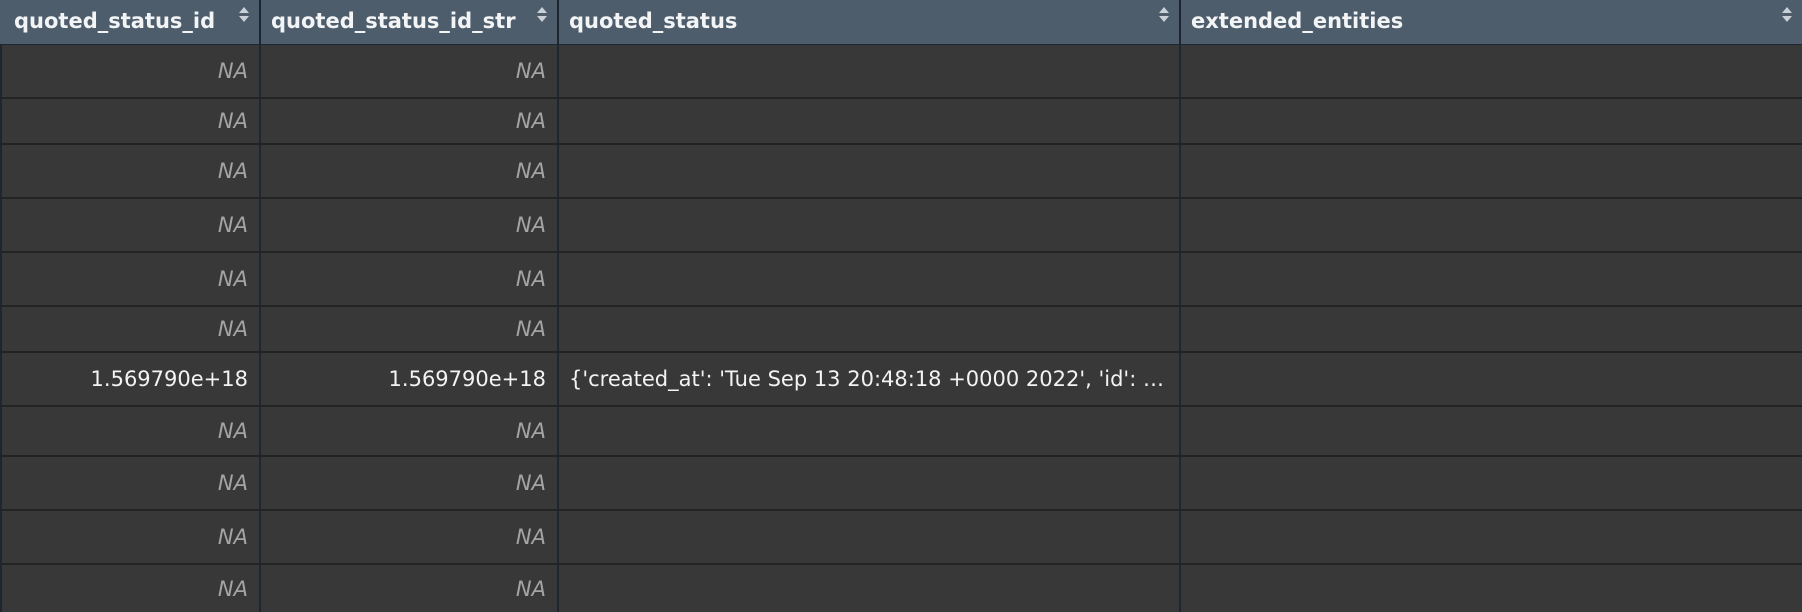 Image resolution: width=1802 pixels, height=612 pixels. What do you see at coordinates (868, 22) in the screenshot?
I see `column-header-quoted-status: quoted_status` at bounding box center [868, 22].